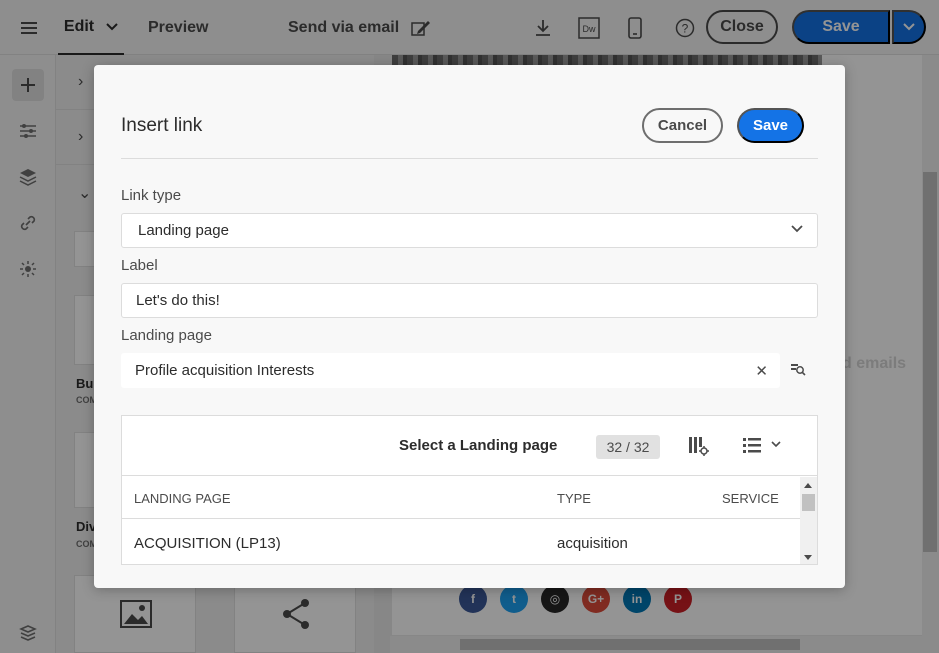 This screenshot has height=653, width=939. Describe the element at coordinates (478, 445) in the screenshot. I see `table-title: Select a Landing page` at that location.